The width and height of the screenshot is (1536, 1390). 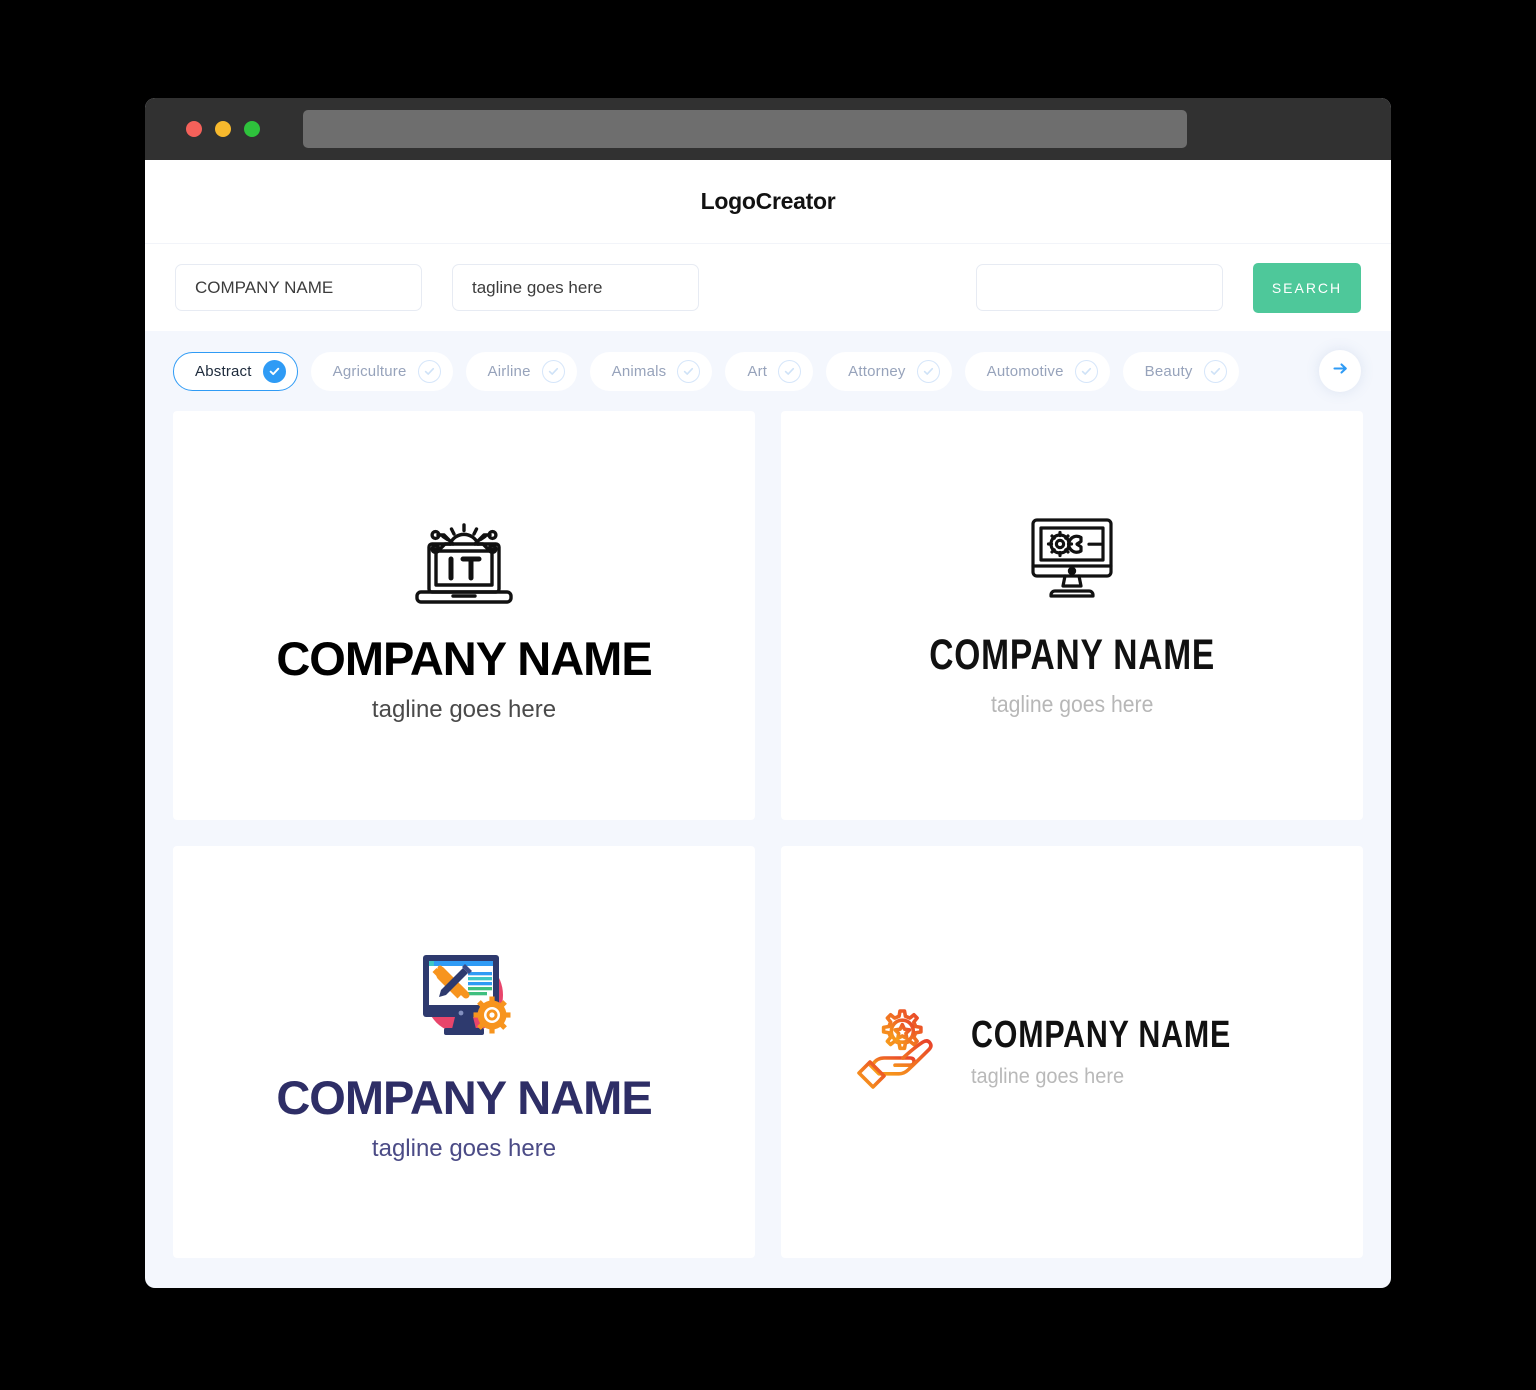 I want to click on app-header: LogoCreator, so click(x=768, y=201).